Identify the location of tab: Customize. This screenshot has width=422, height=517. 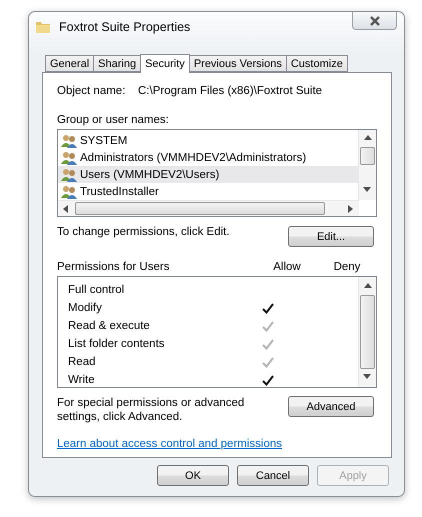
(317, 63).